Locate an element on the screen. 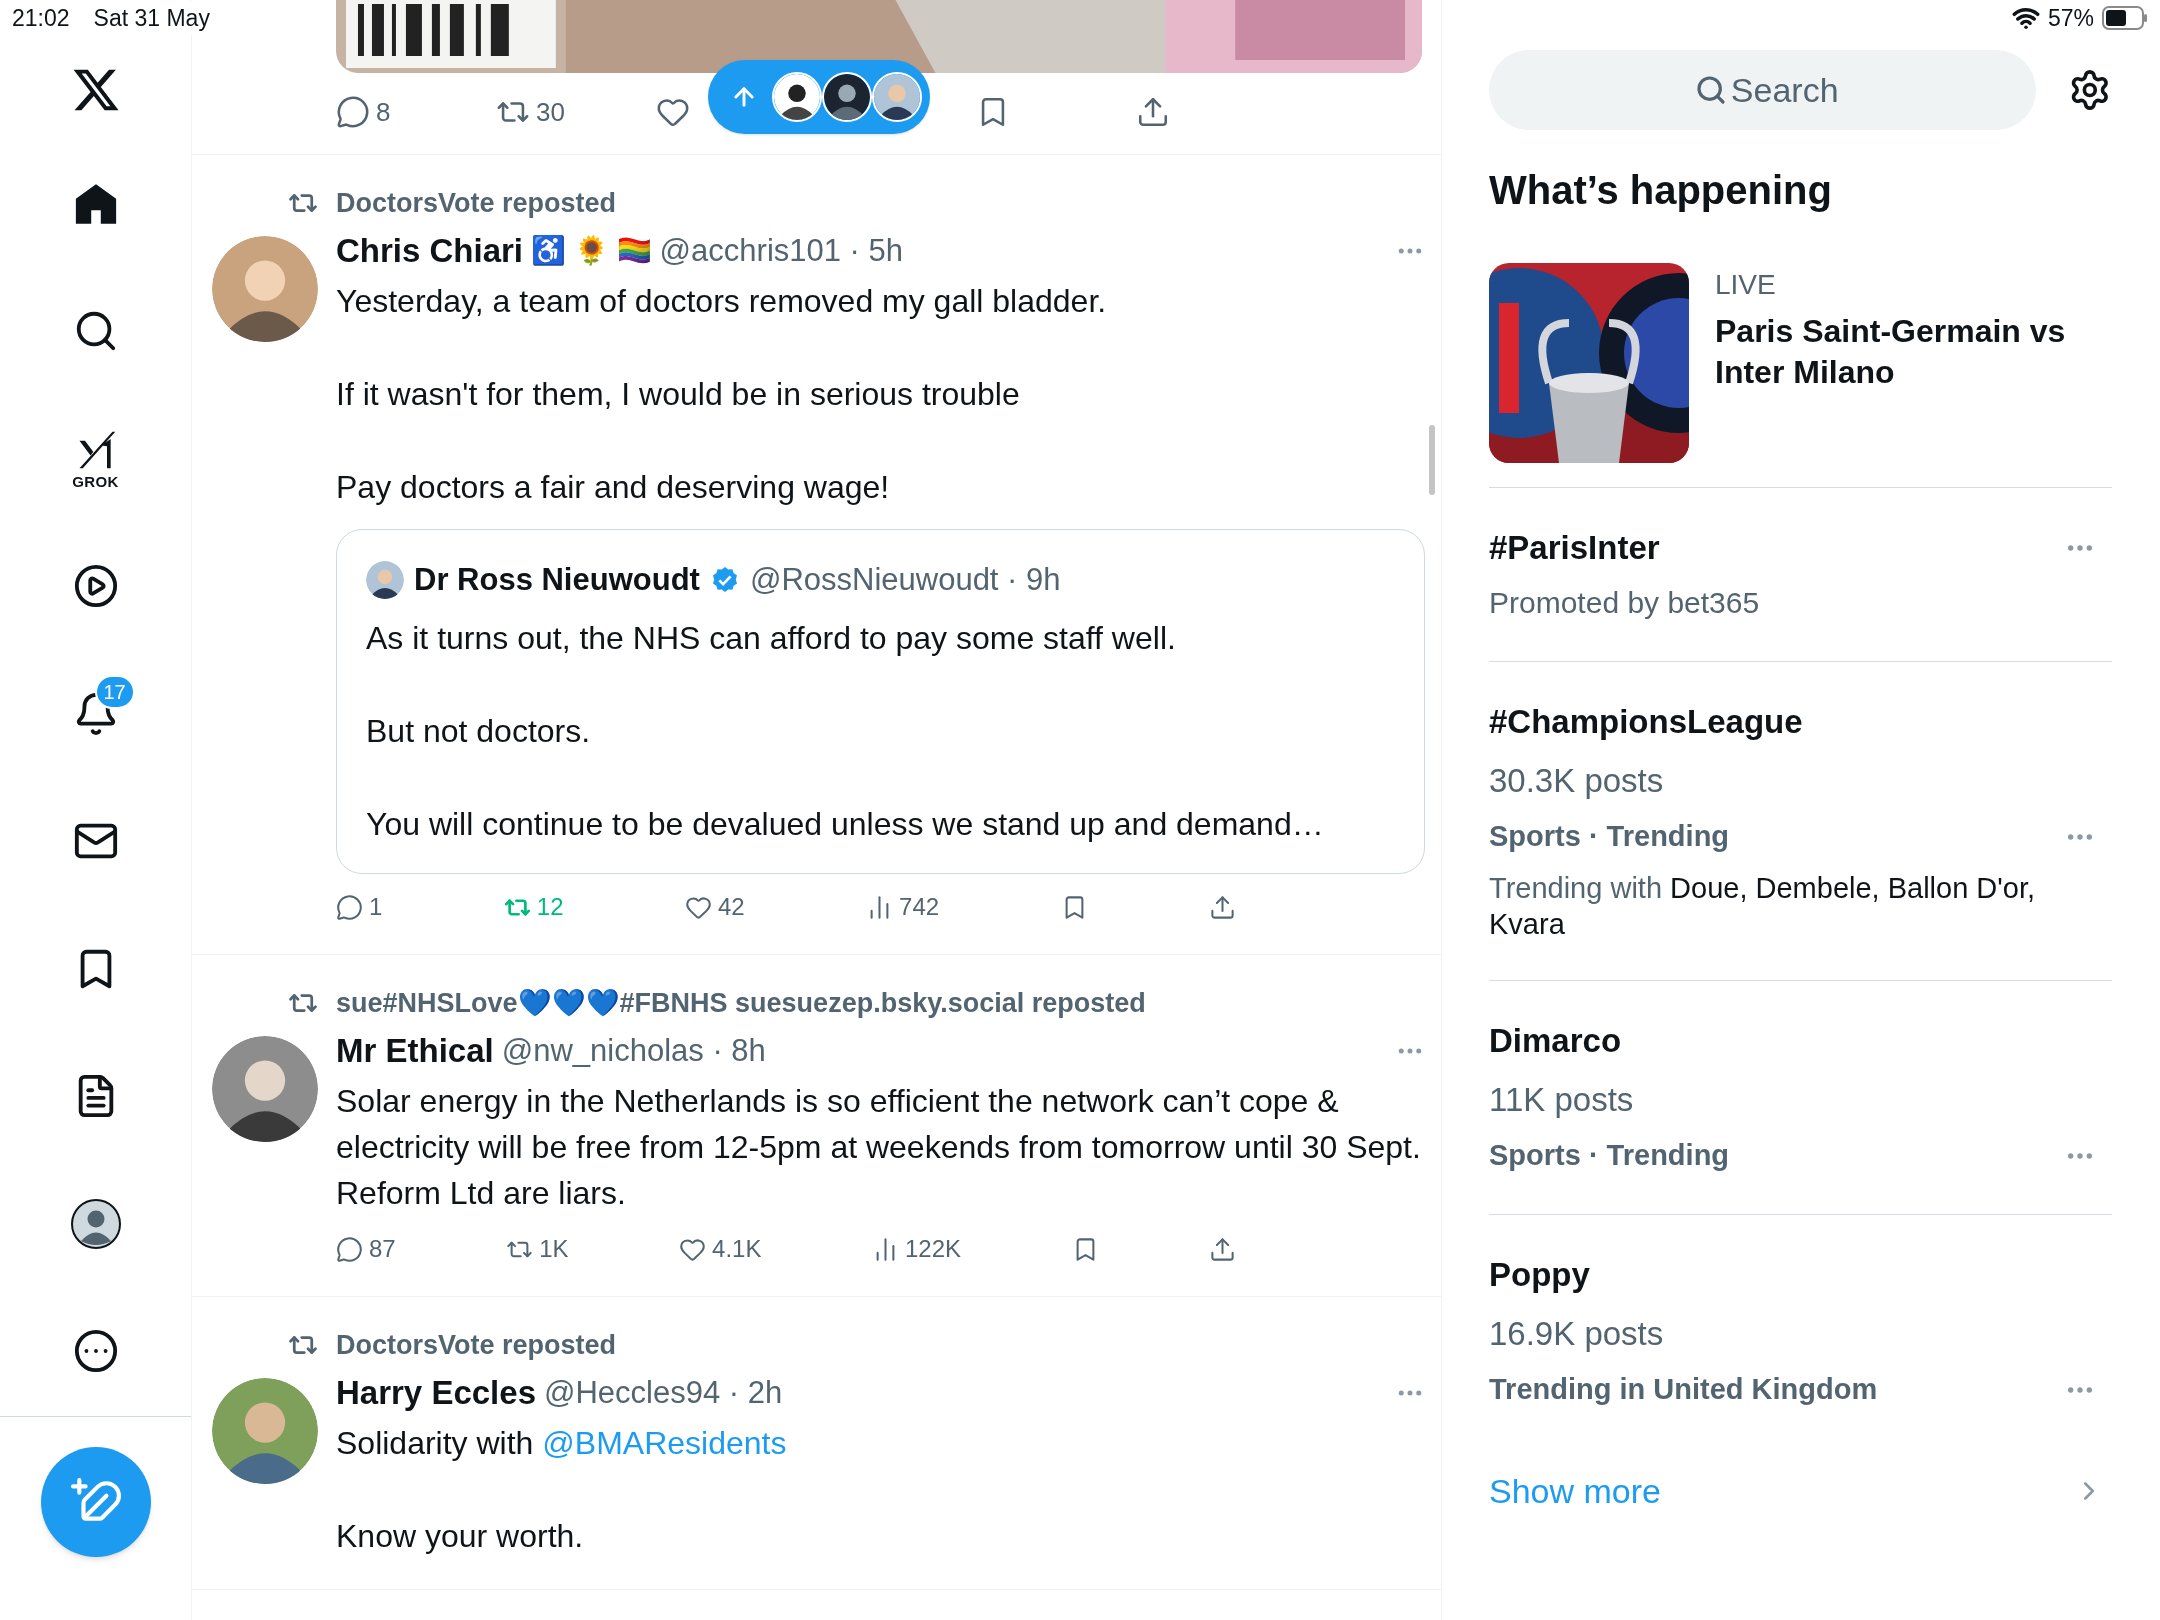 The height and width of the screenshot is (1620, 2160). trend-category: Trending in United Kingdom is located at coordinates (1683, 1390).